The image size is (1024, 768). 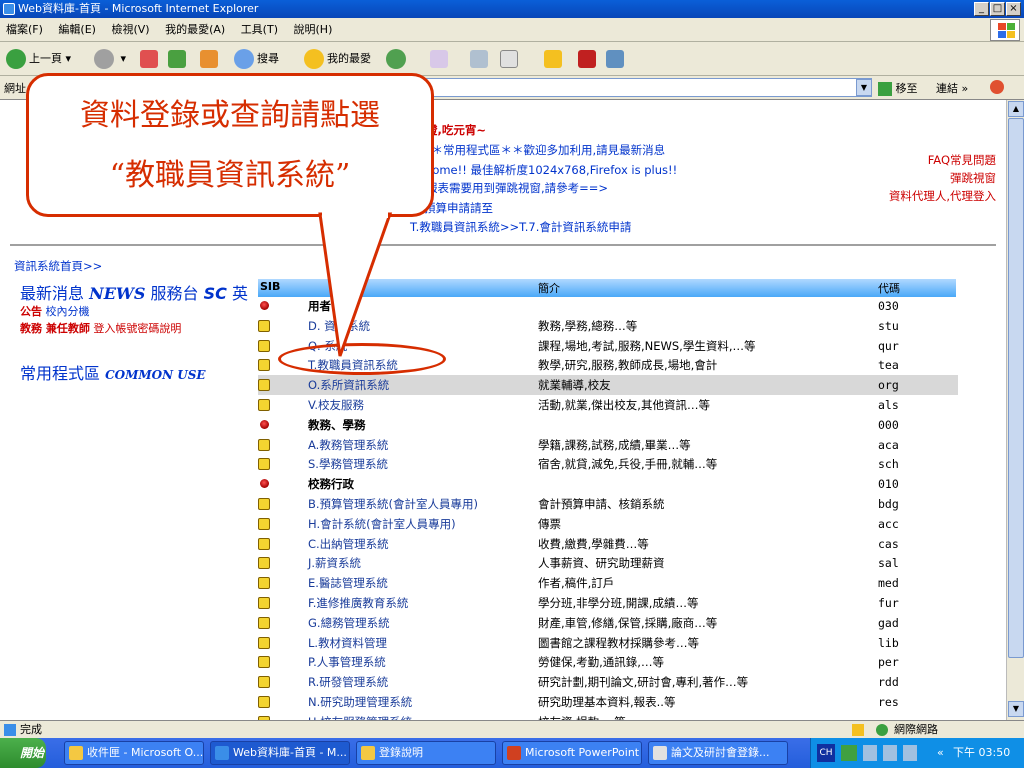 I want to click on menu-edit: 編輯(E), so click(x=77, y=30).